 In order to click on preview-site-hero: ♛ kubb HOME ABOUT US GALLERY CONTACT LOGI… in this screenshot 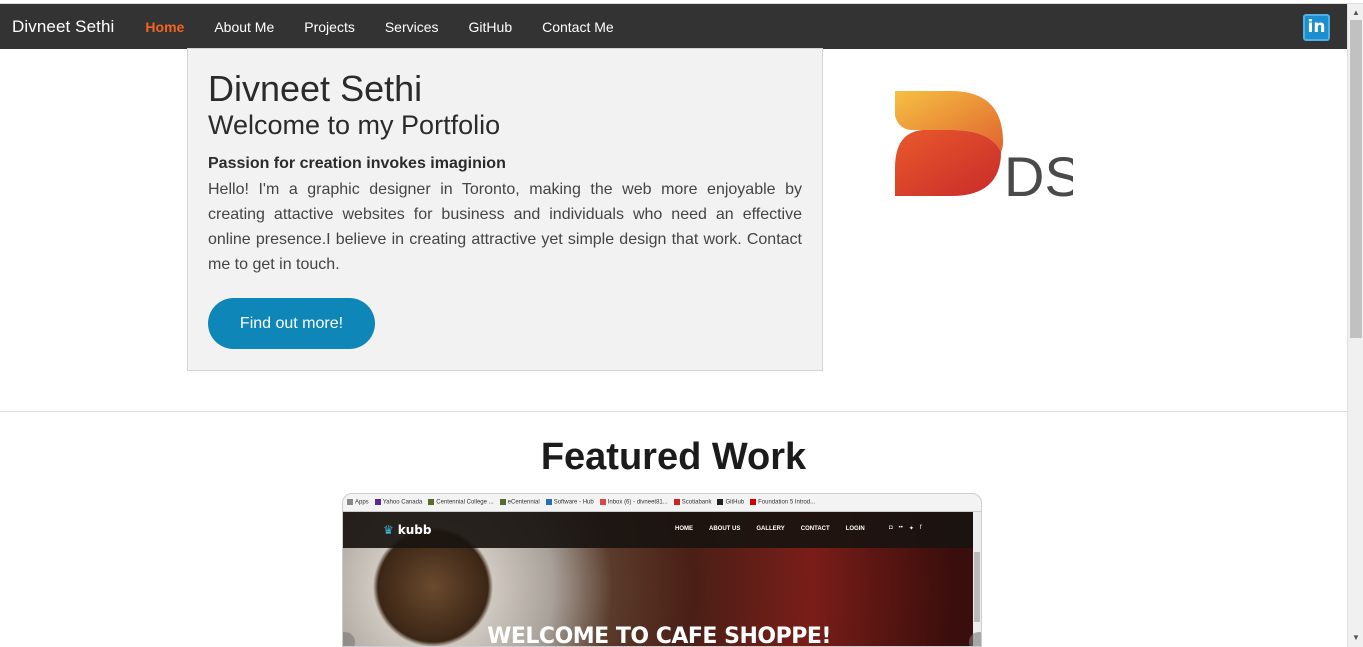, I will do `click(659, 579)`.